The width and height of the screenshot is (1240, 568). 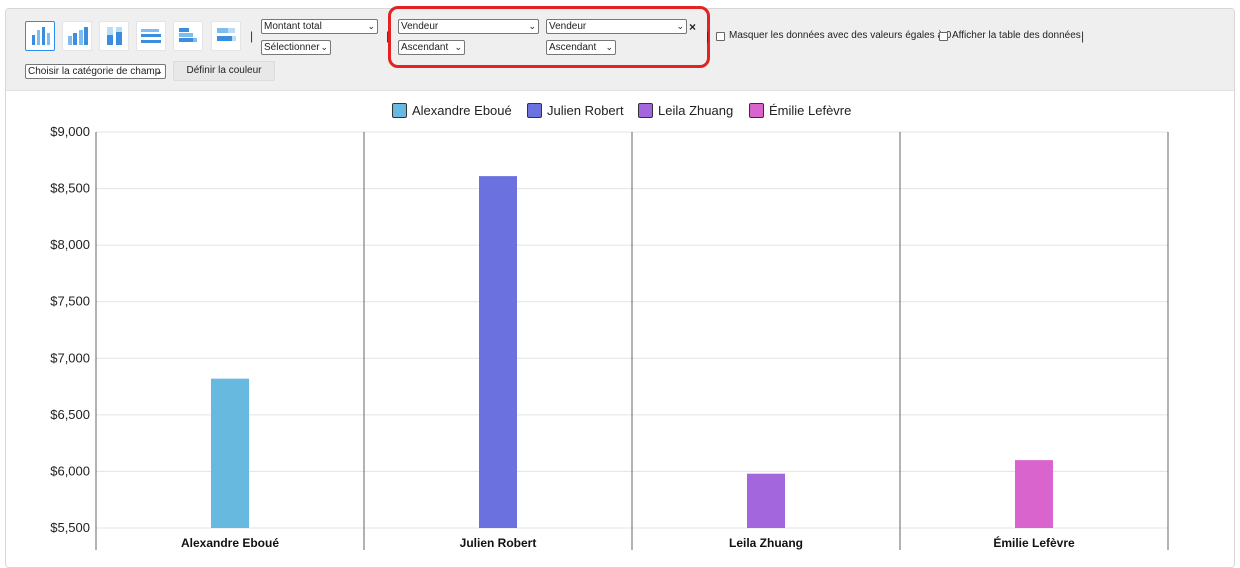 I want to click on y-tick-label: $8,500, so click(x=70, y=188).